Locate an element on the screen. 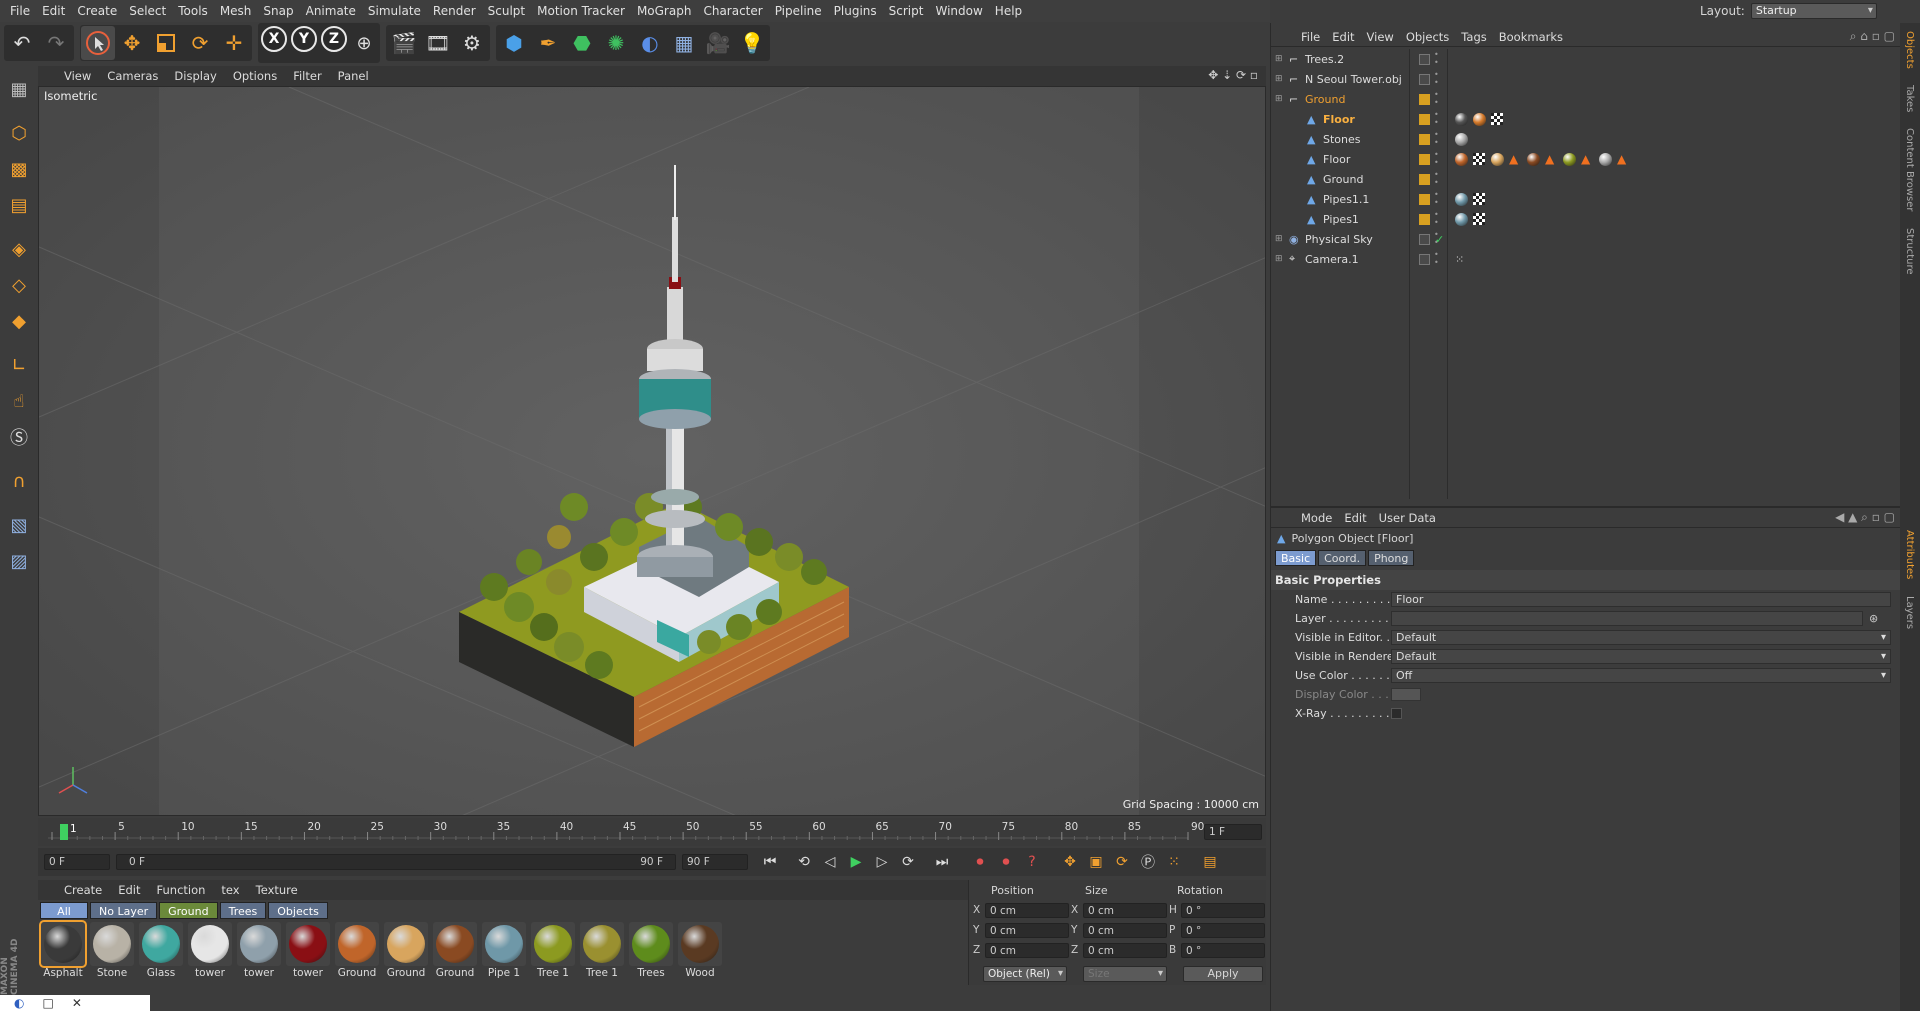  side-tab-objects: Objects is located at coordinates (1907, 50).